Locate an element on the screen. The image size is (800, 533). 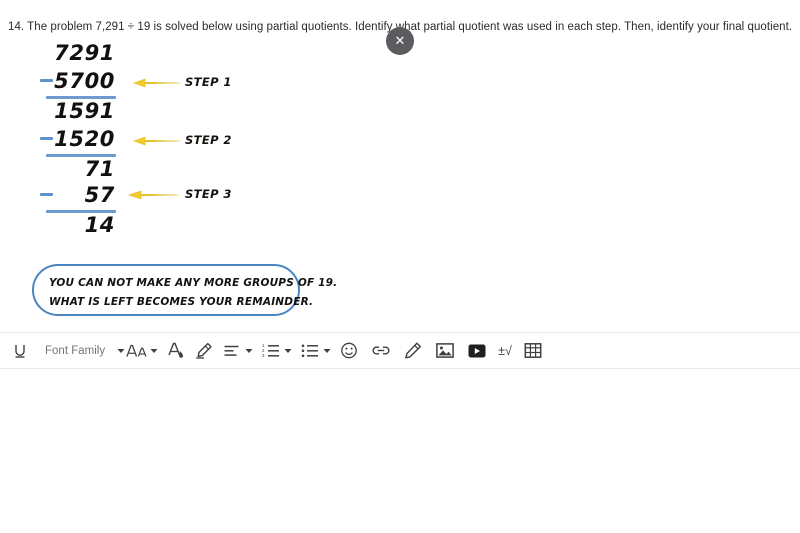
step-annotation: STEP 3 is located at coordinates (220, 196).